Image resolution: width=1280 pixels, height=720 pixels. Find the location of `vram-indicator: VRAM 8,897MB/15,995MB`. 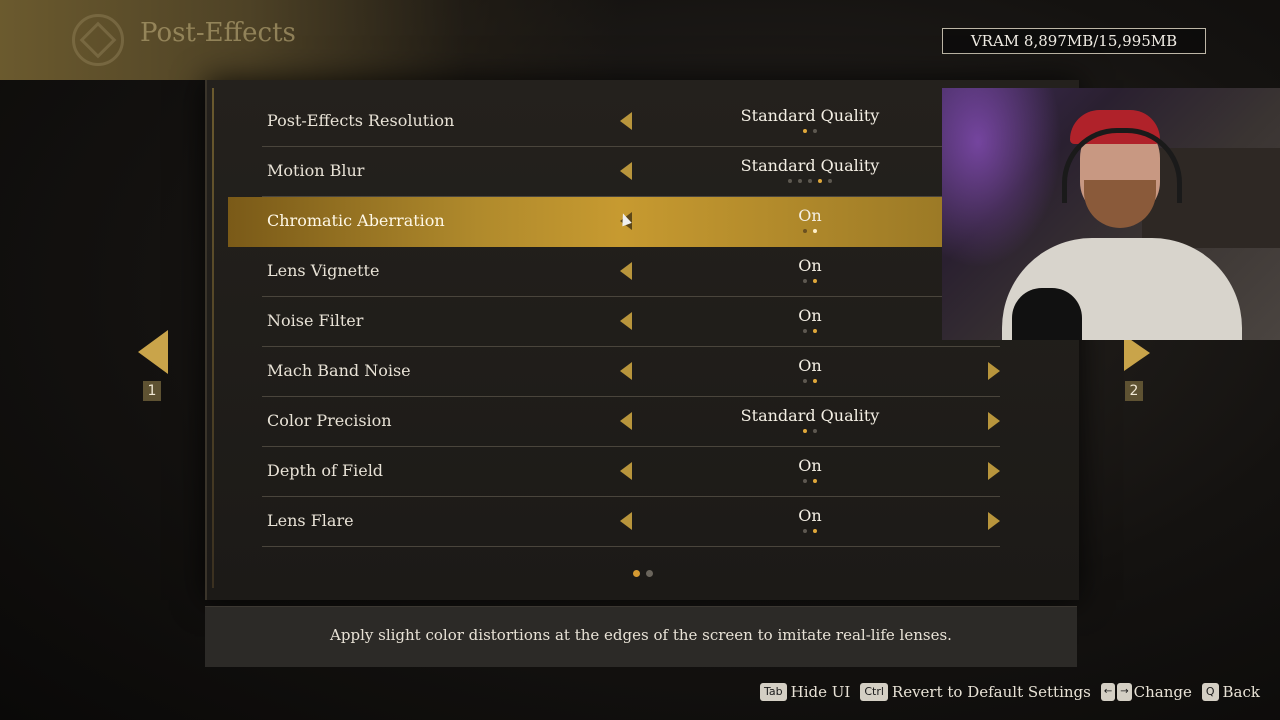

vram-indicator: VRAM 8,897MB/15,995MB is located at coordinates (1074, 41).